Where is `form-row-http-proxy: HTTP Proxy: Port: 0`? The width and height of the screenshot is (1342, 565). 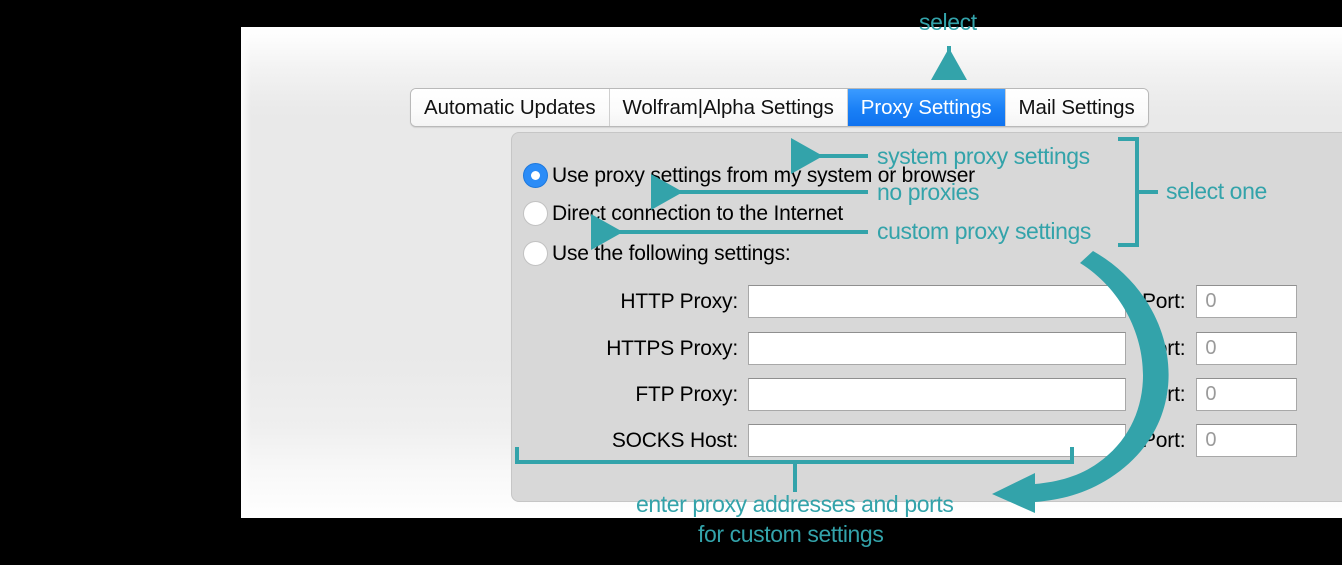
form-row-http-proxy: HTTP Proxy: Port: 0 is located at coordinates (927, 301).